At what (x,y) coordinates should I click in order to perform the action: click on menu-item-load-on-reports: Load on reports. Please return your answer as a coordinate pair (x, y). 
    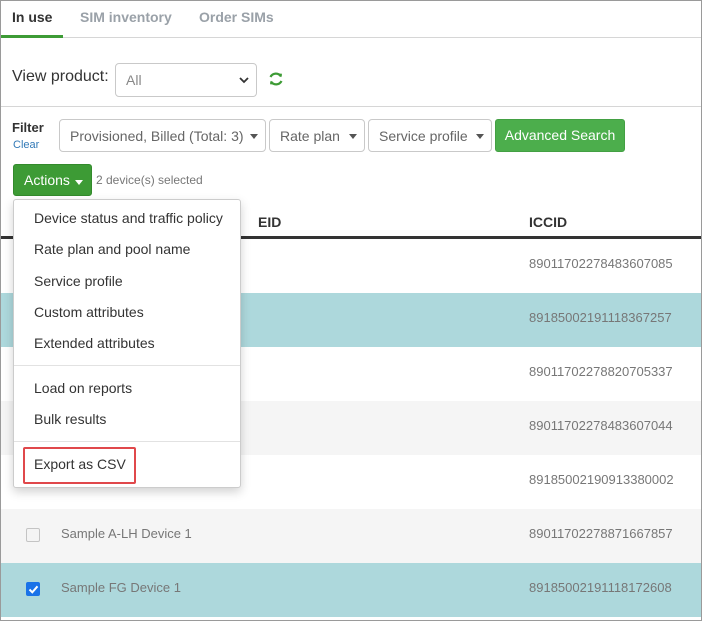
    Looking at the image, I should click on (83, 388).